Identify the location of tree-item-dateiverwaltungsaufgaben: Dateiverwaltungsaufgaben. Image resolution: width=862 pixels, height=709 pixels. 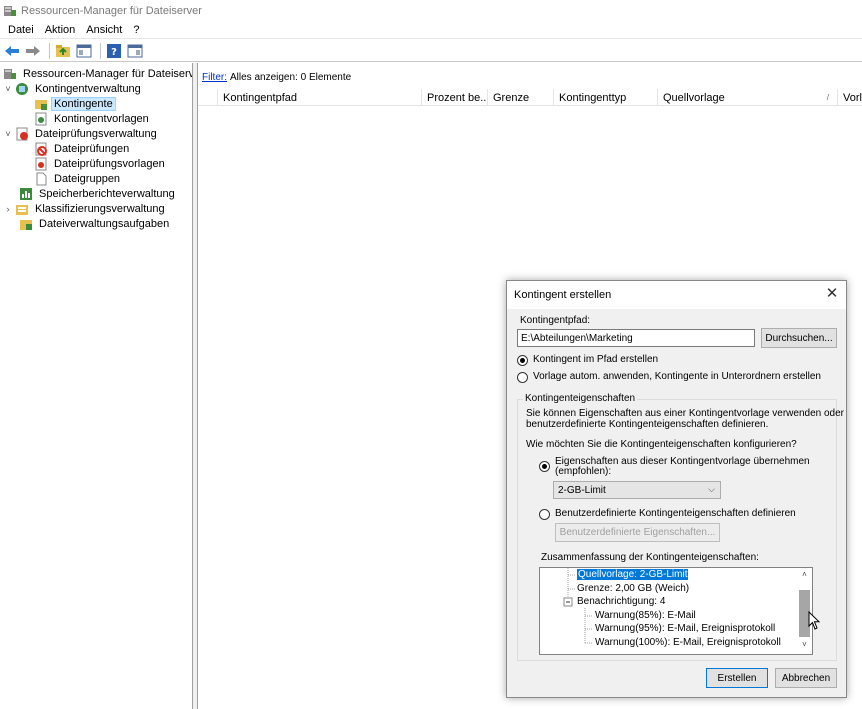
(95, 223).